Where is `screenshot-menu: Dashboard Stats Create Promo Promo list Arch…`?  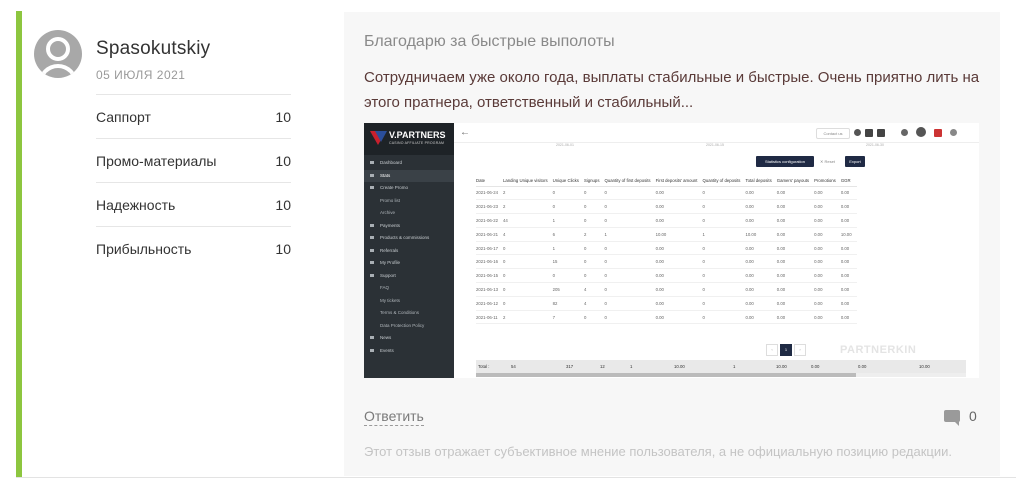 screenshot-menu: Dashboard Stats Create Promo Promo list Arch… is located at coordinates (409, 257).